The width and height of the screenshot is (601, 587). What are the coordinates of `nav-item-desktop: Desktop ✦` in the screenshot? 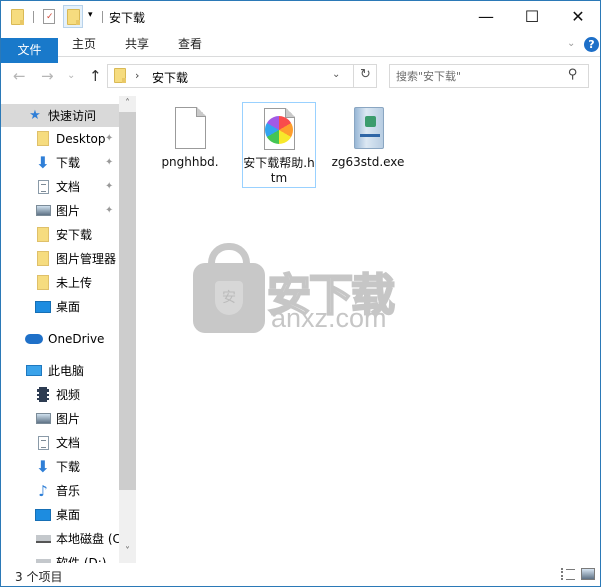 It's located at (60, 138).